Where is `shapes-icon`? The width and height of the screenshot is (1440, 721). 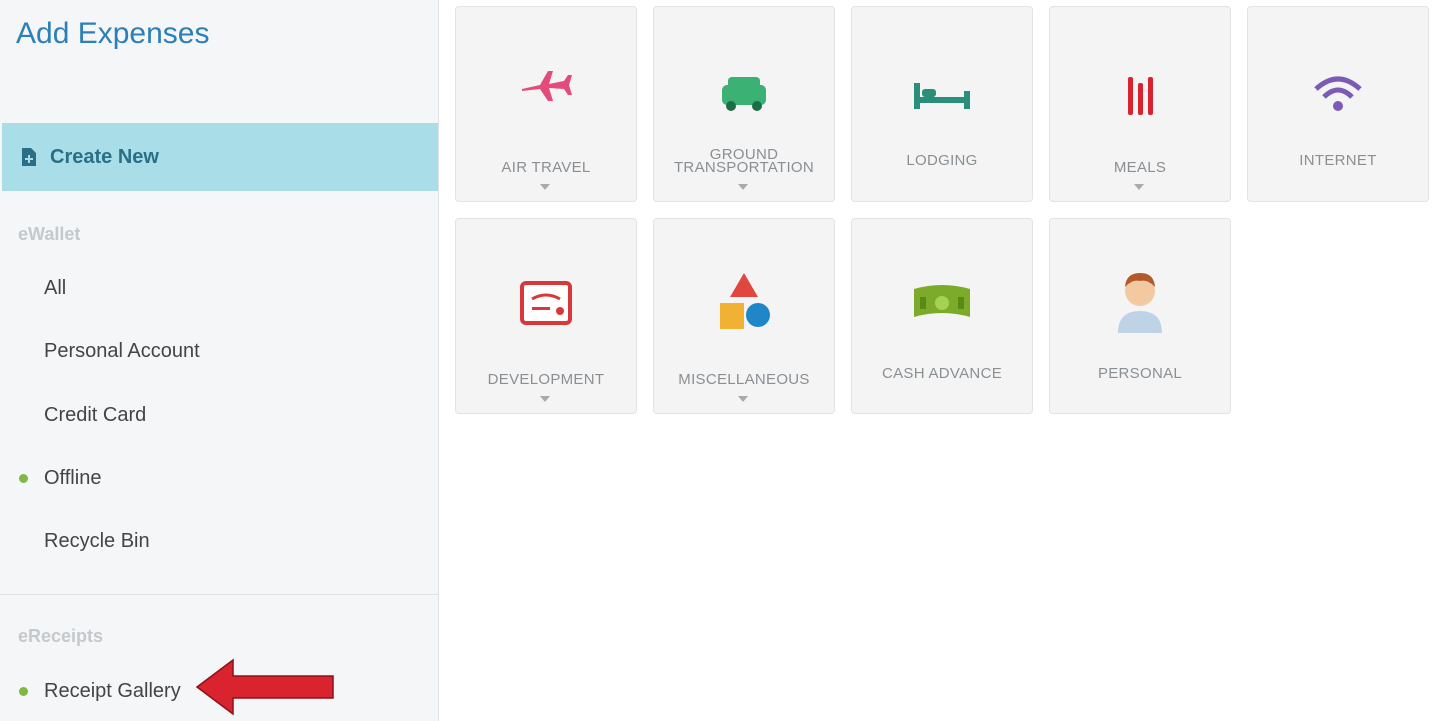
shapes-icon is located at coordinates (744, 302).